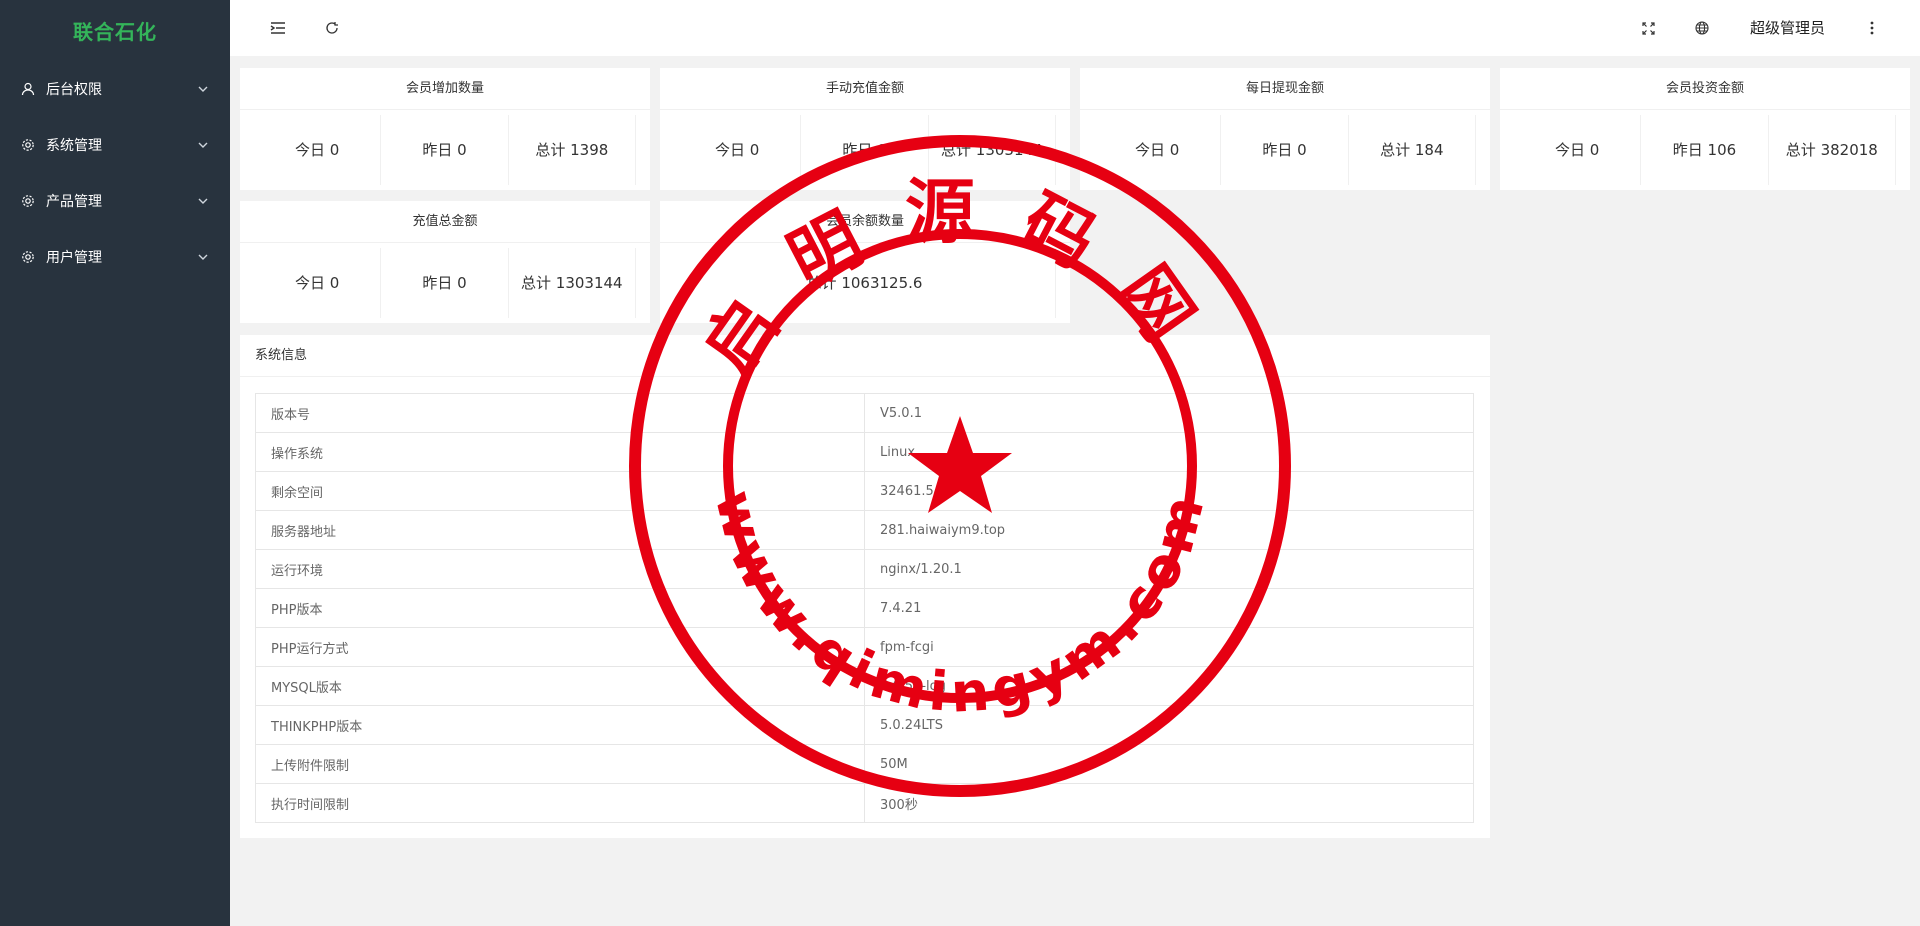  Describe the element at coordinates (115, 463) in the screenshot. I see `sidebar: 联合石化 后台权限 系统管理 产品管理 用户管理` at that location.